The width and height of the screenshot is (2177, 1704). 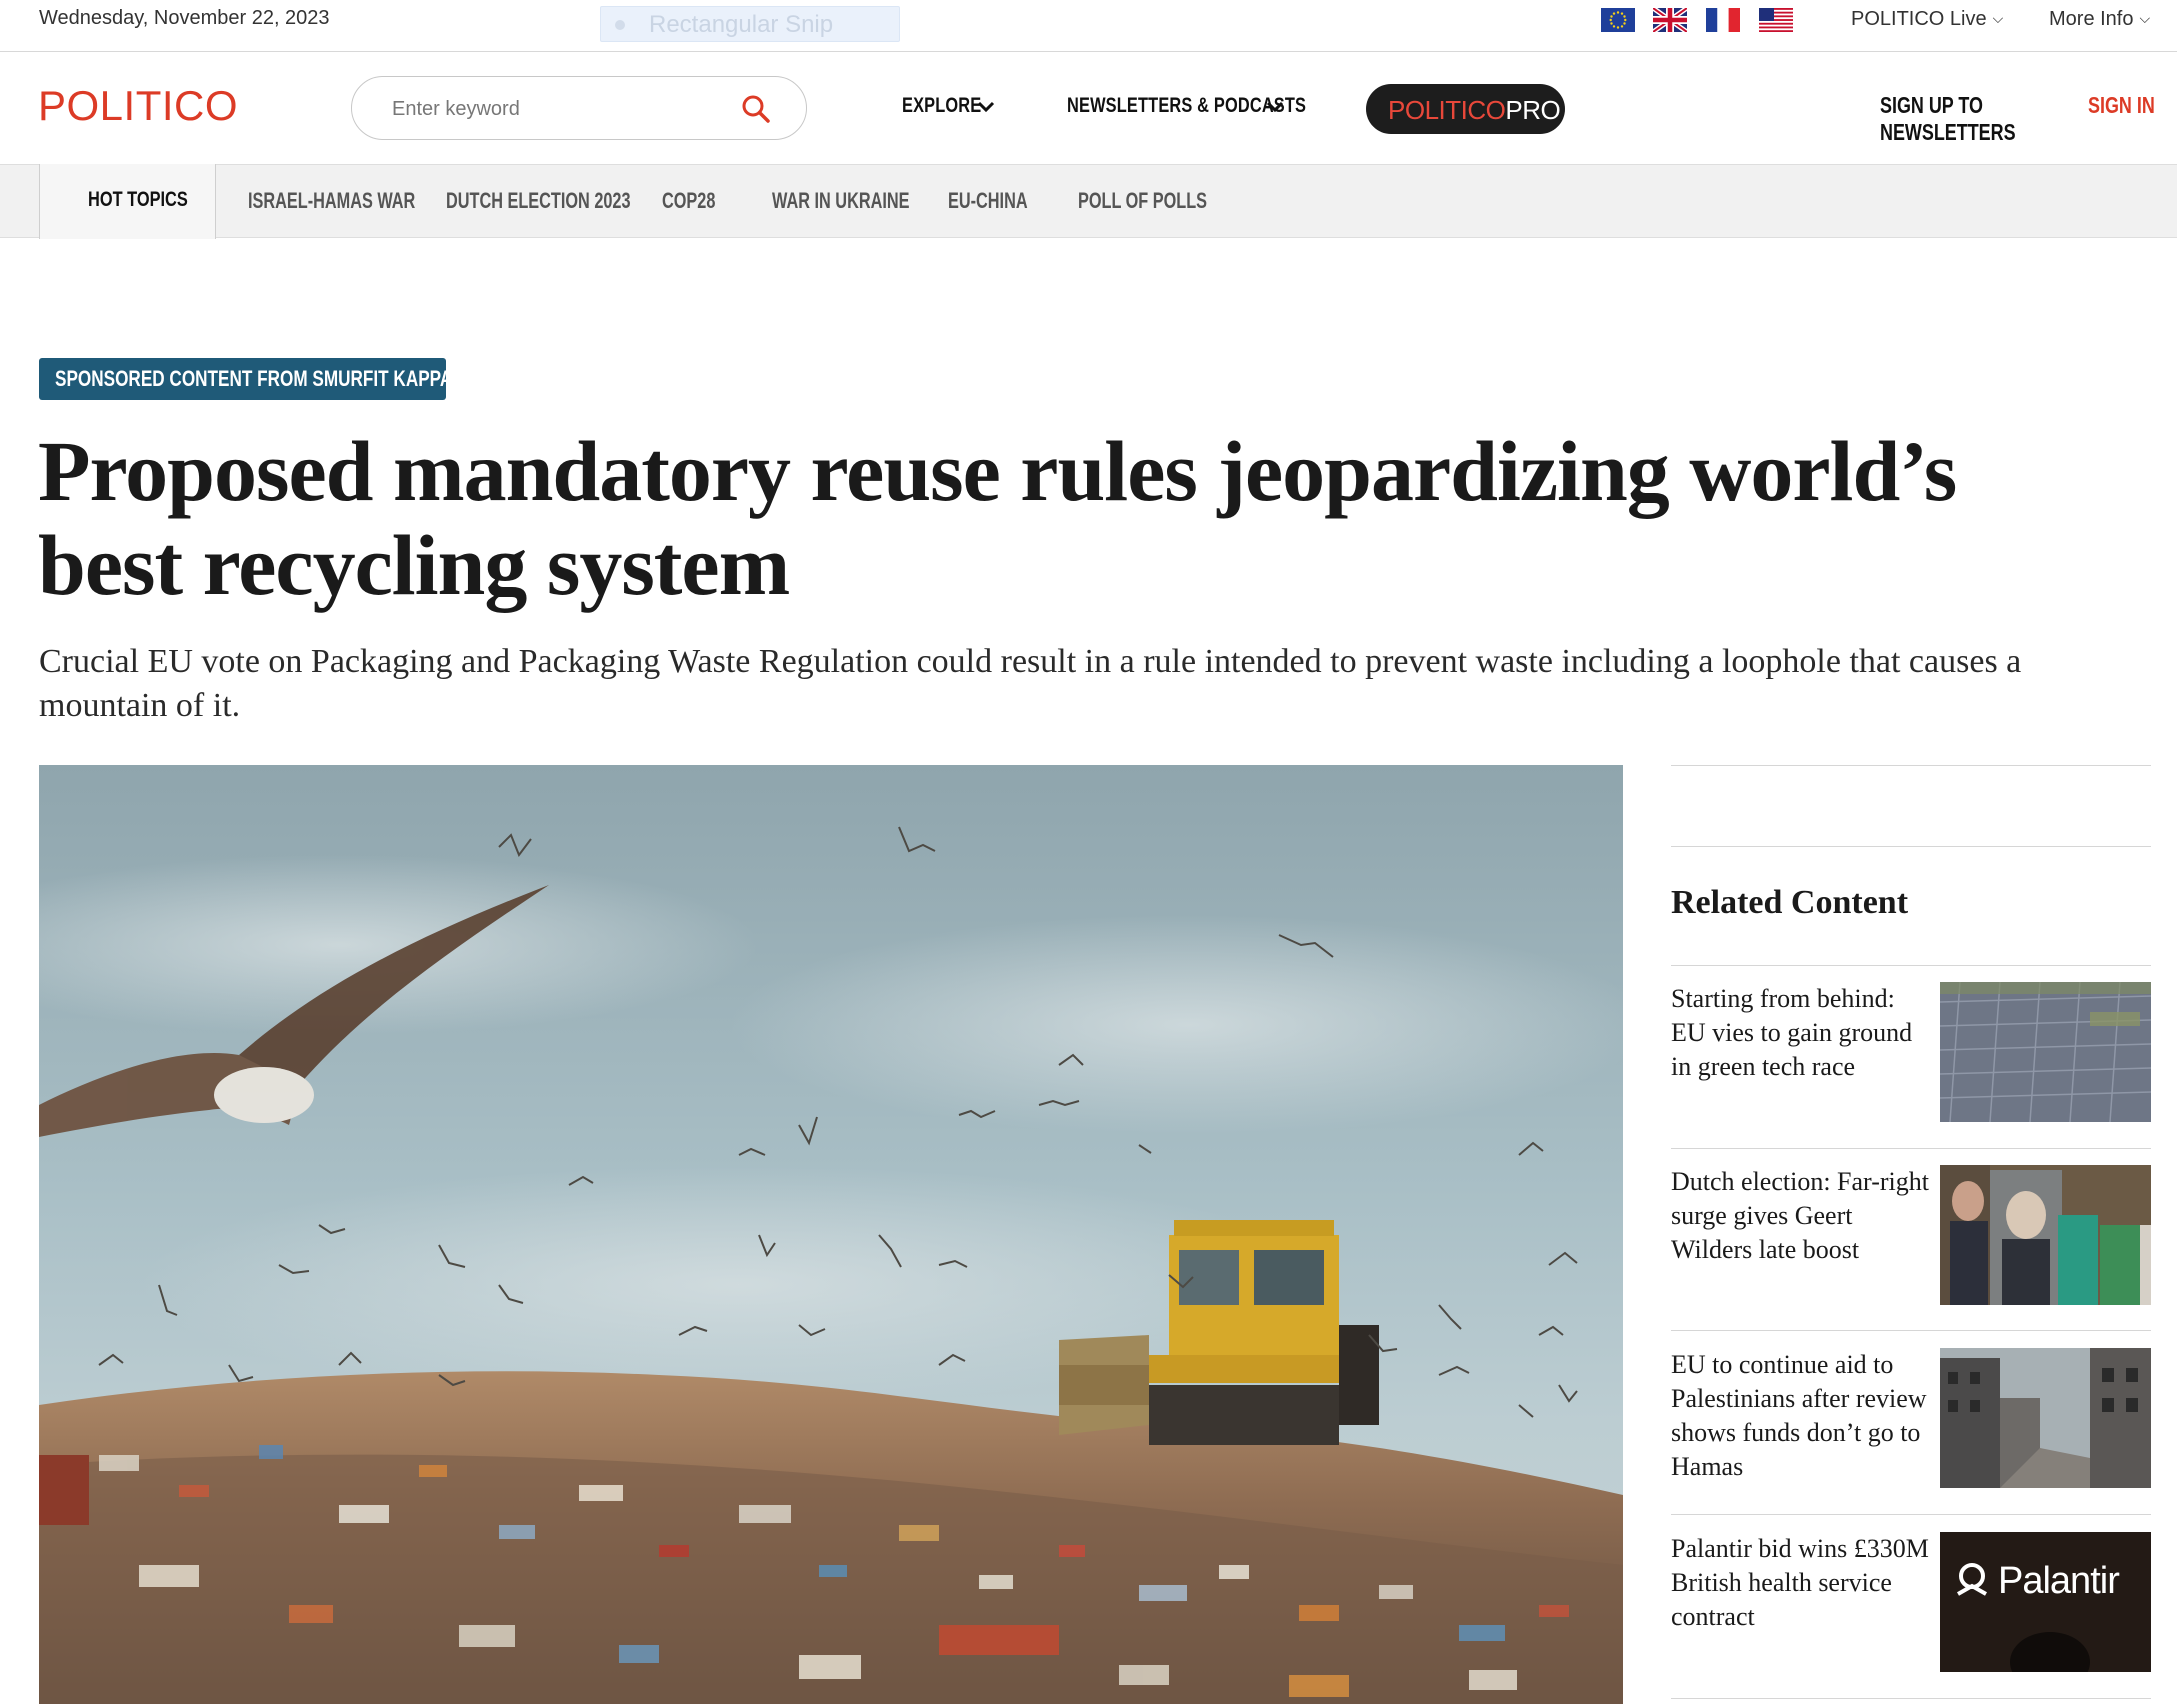 I want to click on hot-topics-label-box: HOT TOPICS, so click(x=127, y=201).